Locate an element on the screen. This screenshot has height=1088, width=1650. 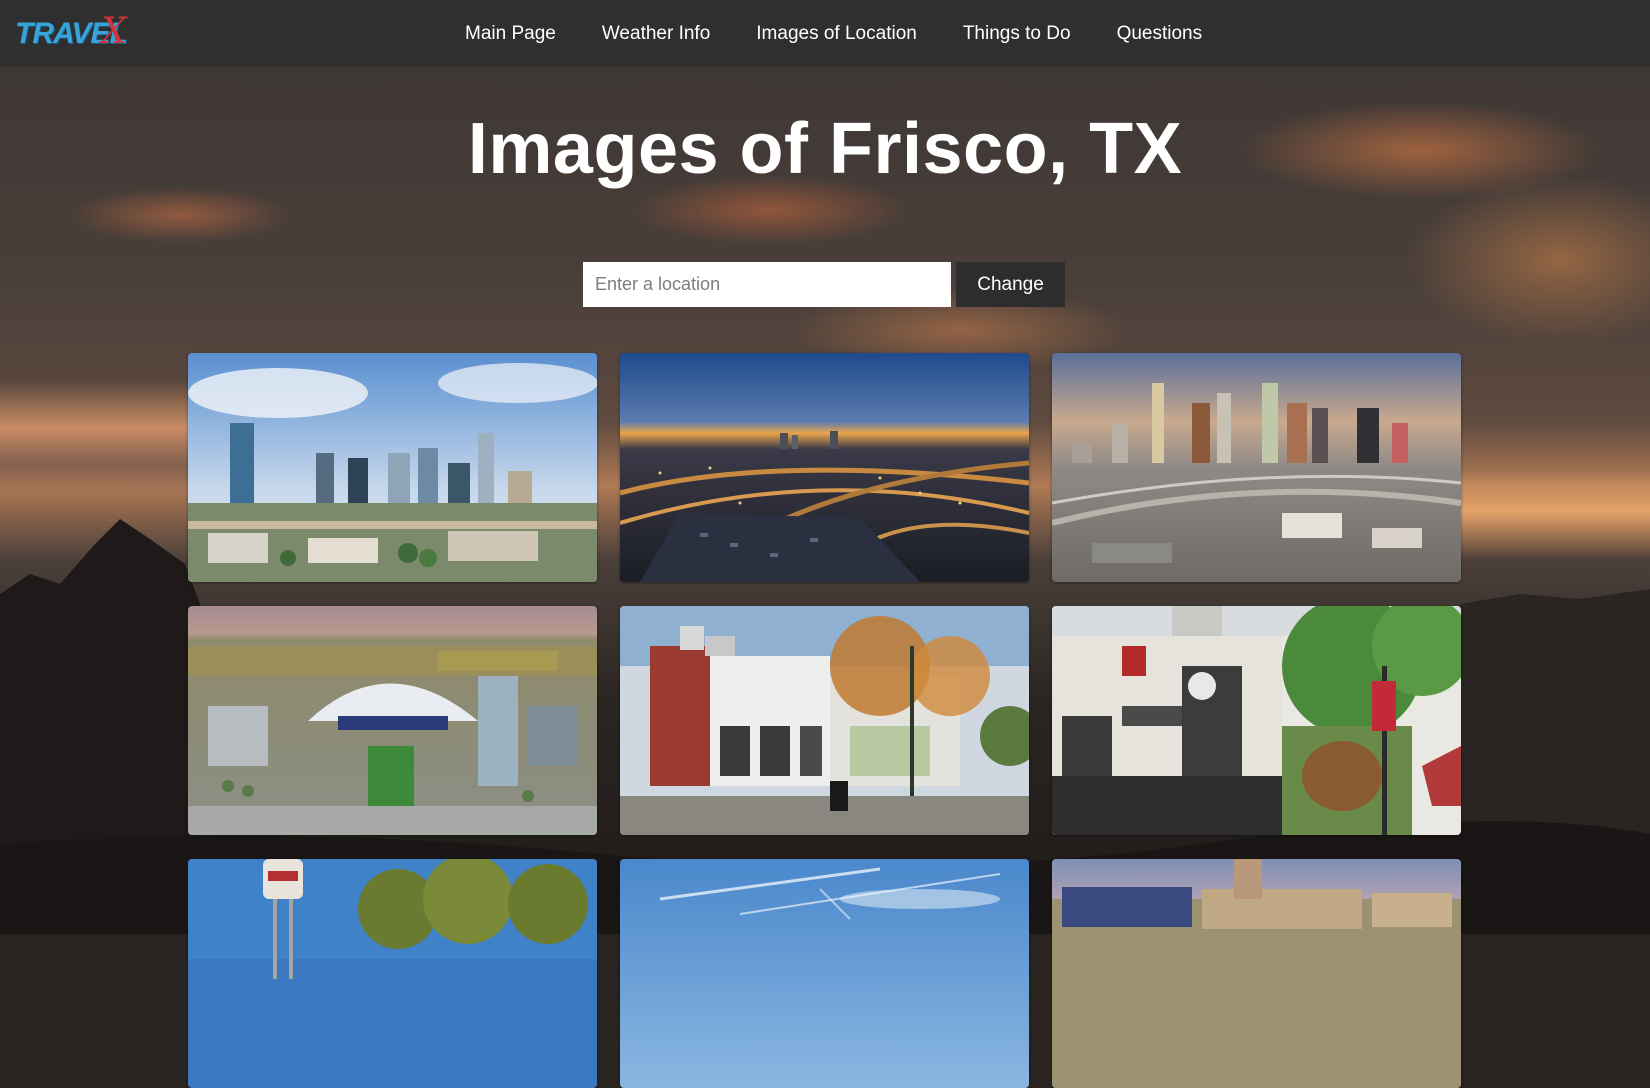
nav-link-images-of-location: Images of Location is located at coordinates (836, 34).